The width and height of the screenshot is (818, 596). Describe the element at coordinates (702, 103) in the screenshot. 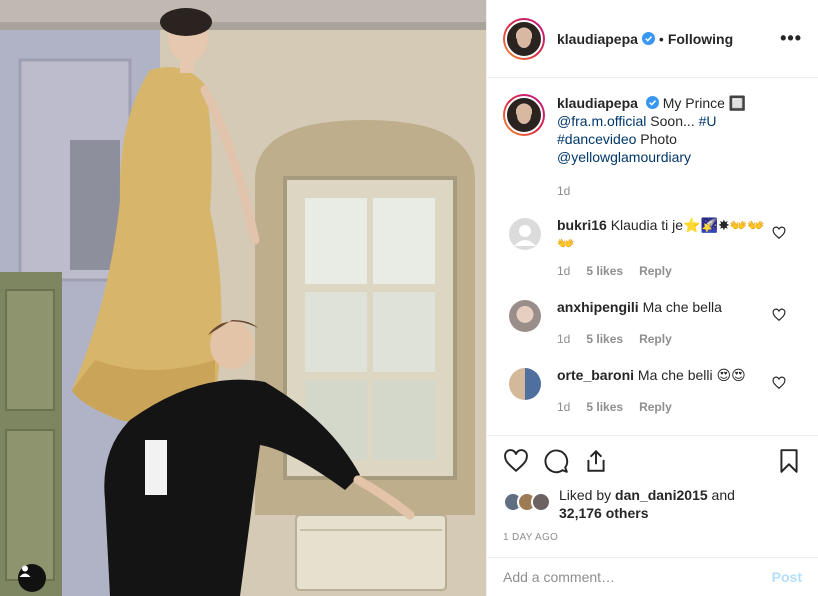

I see `caption-text-1: My Prince 🔲` at that location.